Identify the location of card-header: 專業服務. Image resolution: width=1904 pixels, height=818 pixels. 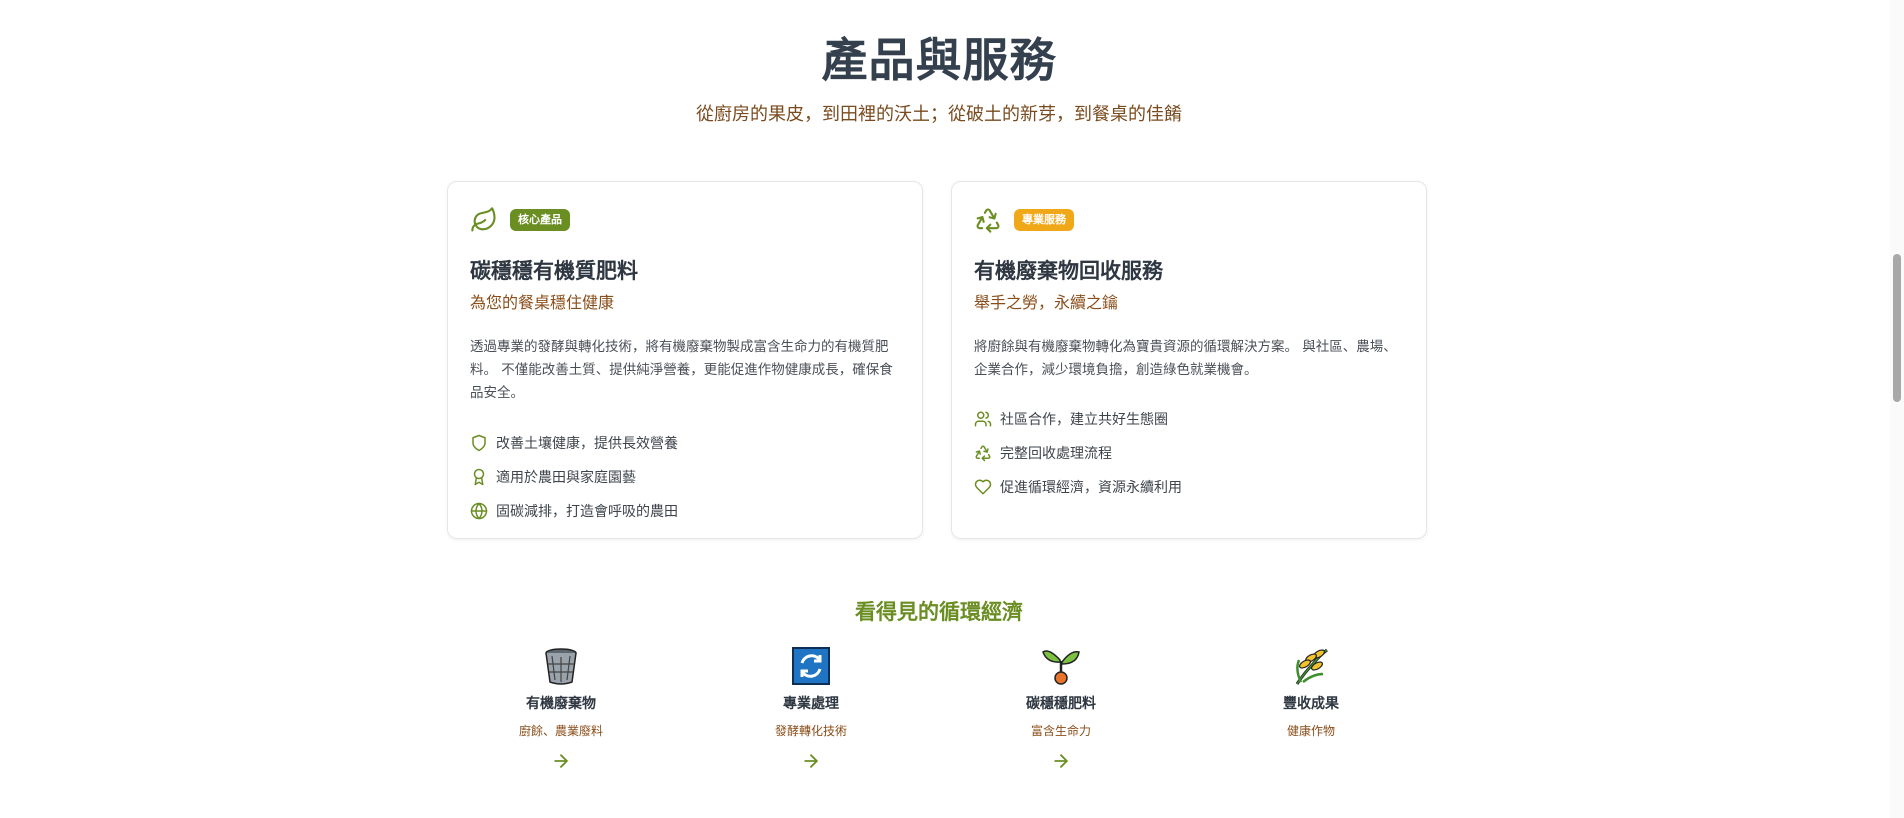
(1024, 220).